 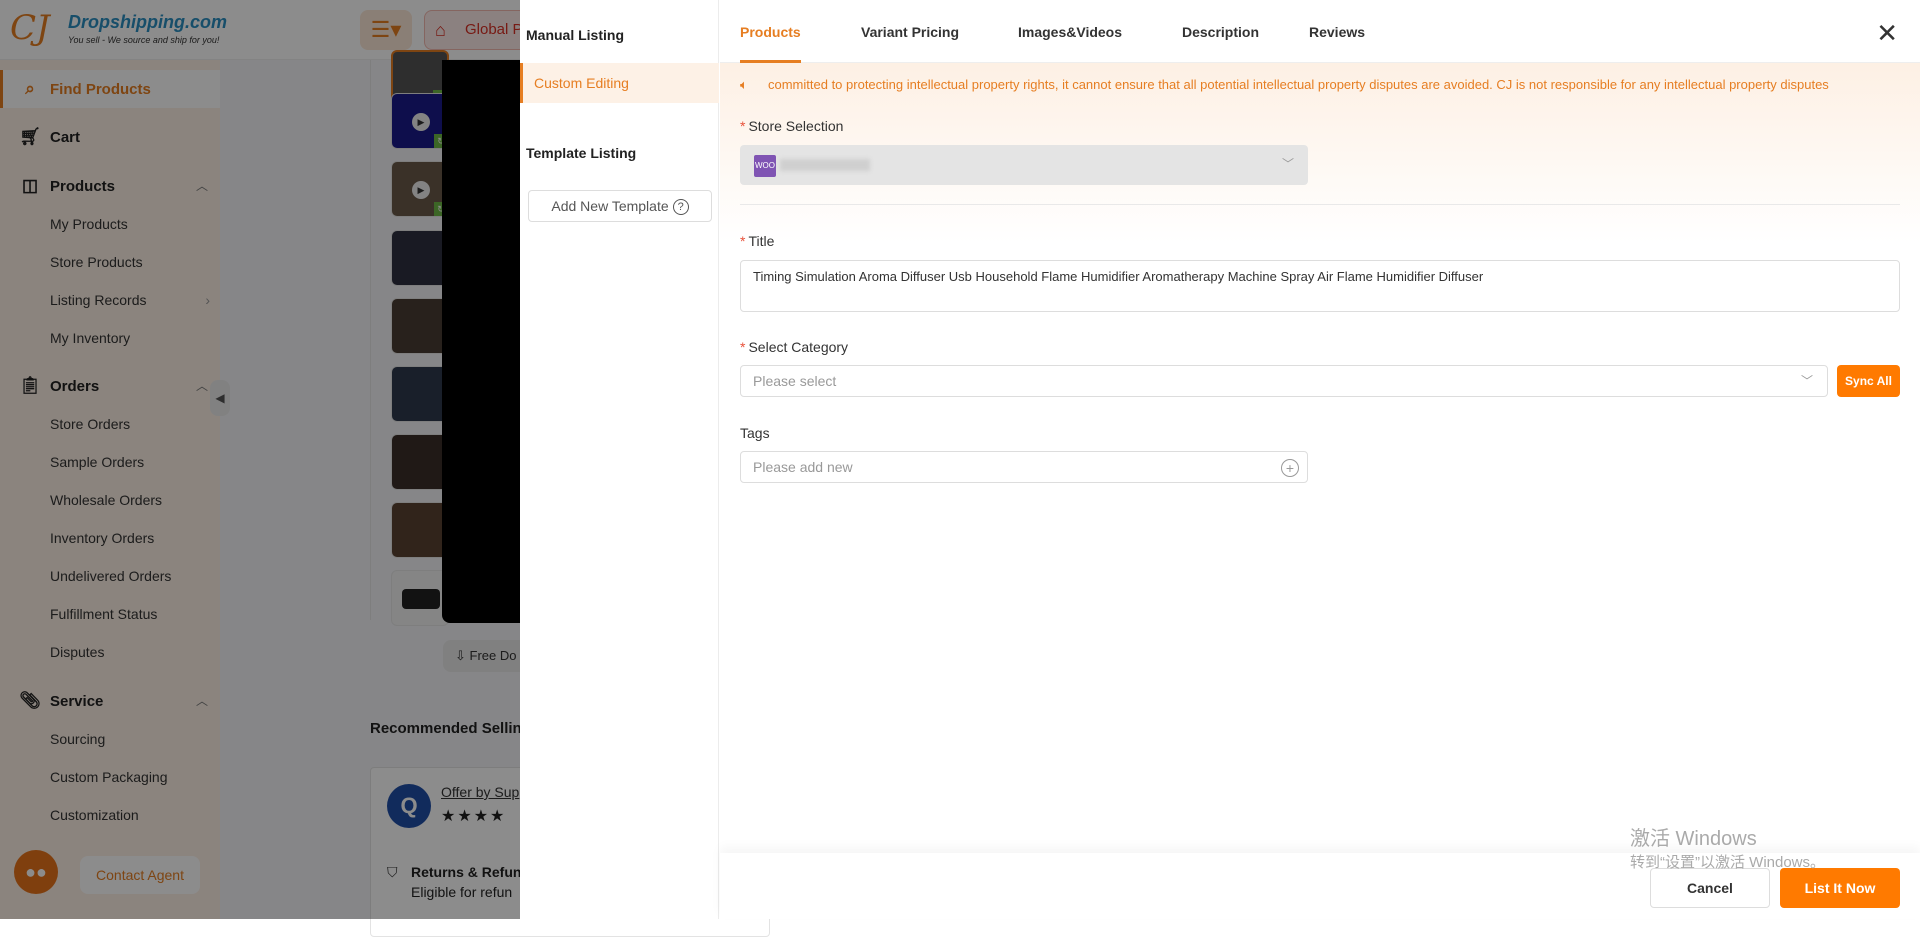 What do you see at coordinates (1070, 43) in the screenshot?
I see `tab-images-videos: Images&Videos` at bounding box center [1070, 43].